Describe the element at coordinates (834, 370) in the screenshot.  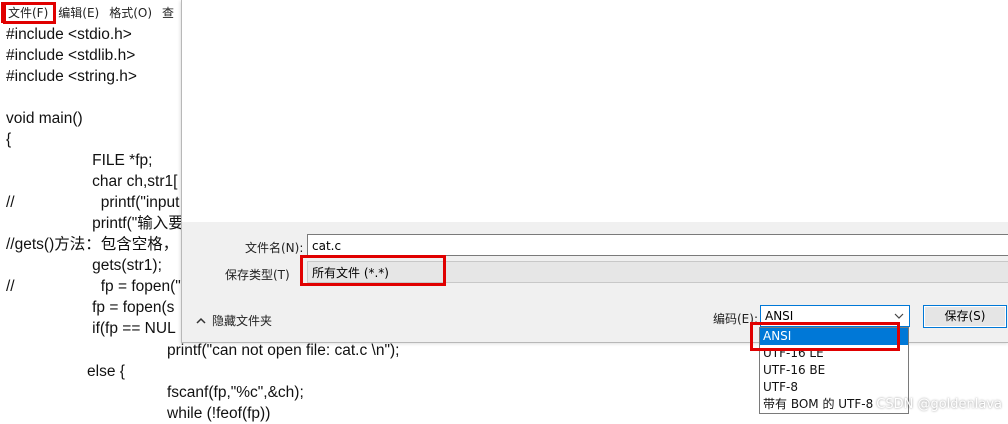
I see `encoding-option-utf16be: UTF-16 BE` at that location.